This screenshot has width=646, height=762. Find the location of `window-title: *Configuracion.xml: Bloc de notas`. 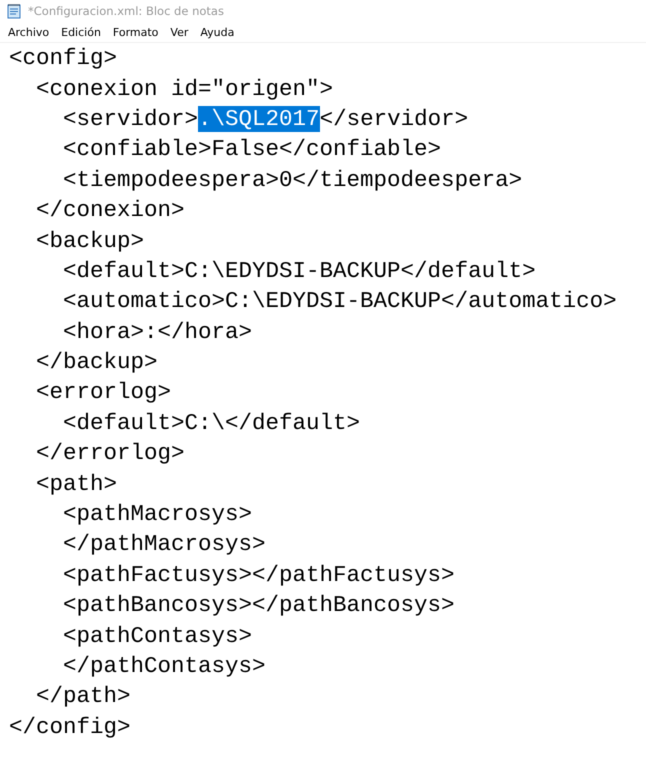

window-title: *Configuracion.xml: Bloc de notas is located at coordinates (126, 11).